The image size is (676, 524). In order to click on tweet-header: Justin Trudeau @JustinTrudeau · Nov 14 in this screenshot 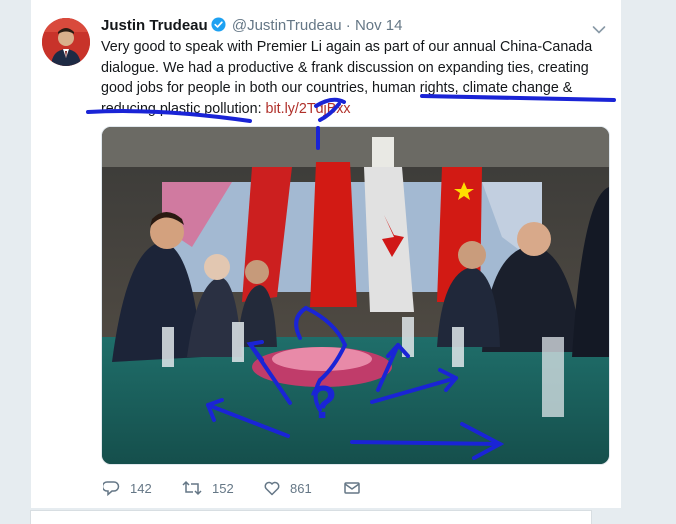, I will do `click(251, 27)`.